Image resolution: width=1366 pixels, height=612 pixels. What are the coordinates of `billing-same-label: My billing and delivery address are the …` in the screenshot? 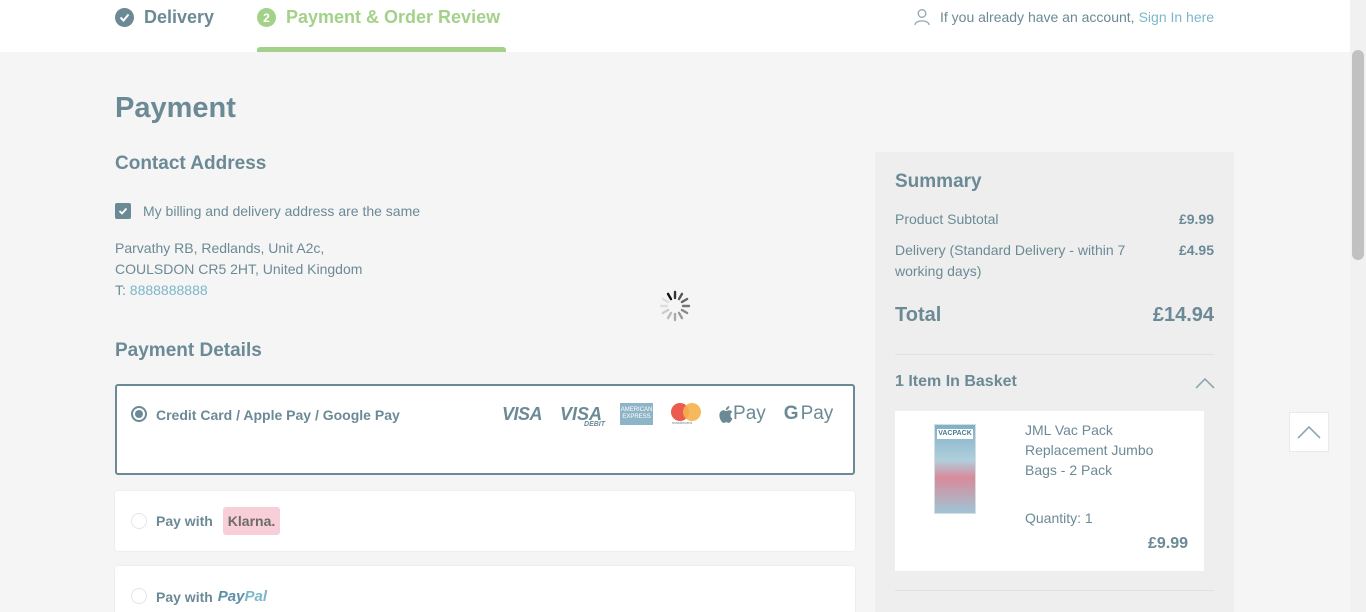 It's located at (282, 211).